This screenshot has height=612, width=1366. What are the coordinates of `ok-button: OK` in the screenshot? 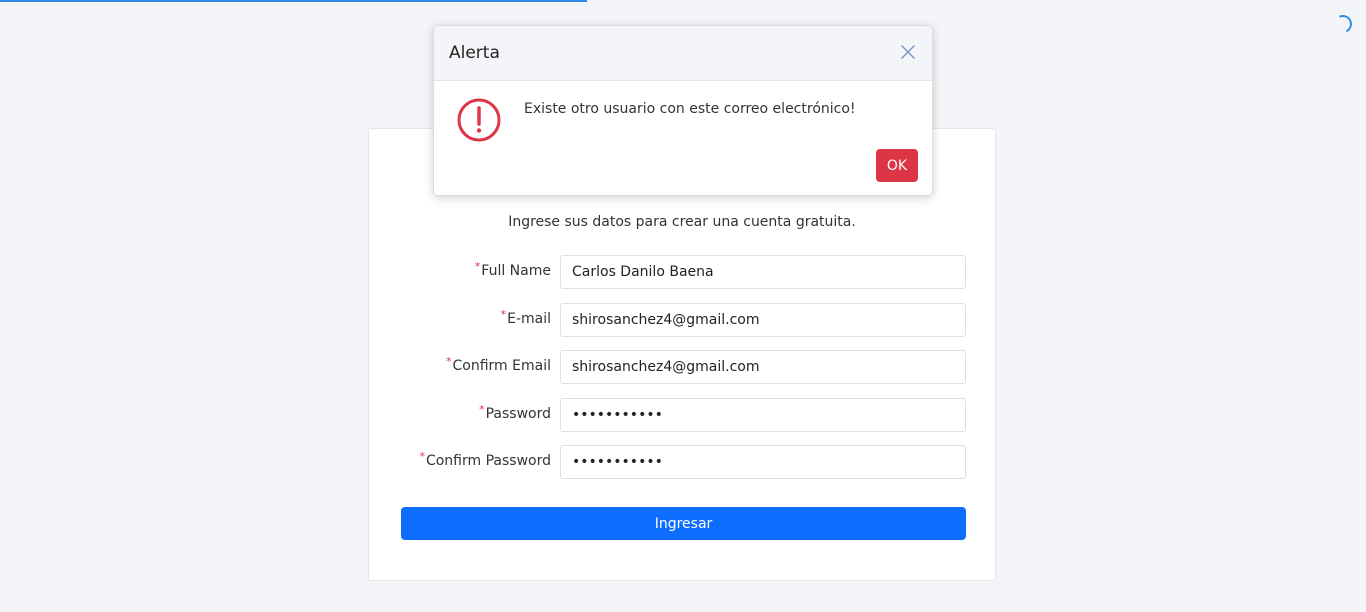 It's located at (897, 165).